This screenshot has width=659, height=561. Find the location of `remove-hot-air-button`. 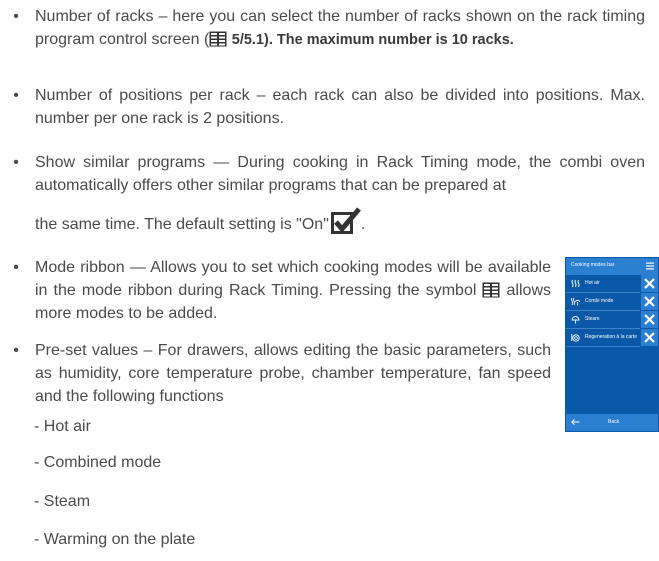

remove-hot-air-button is located at coordinates (649, 283).